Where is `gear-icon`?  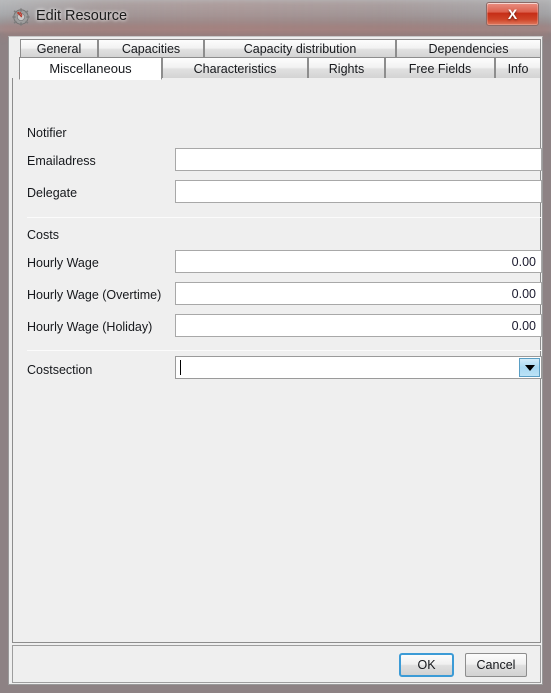
gear-icon is located at coordinates (21, 17).